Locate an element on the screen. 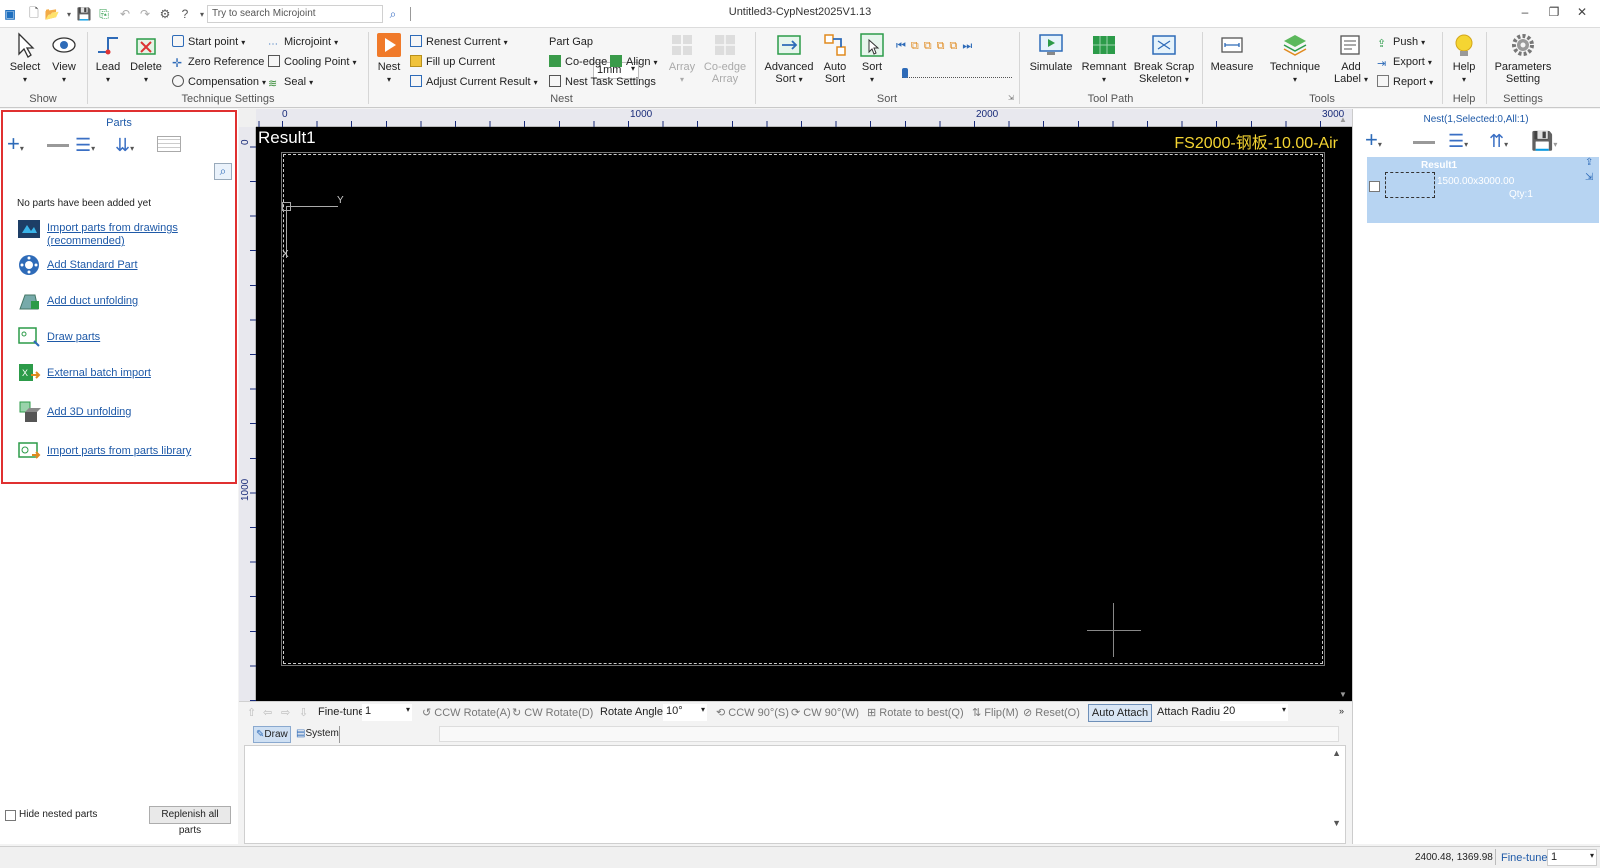 Image resolution: width=1600 pixels, height=868 pixels. auto-attach-toggle: Auto Attach is located at coordinates (1120, 713).